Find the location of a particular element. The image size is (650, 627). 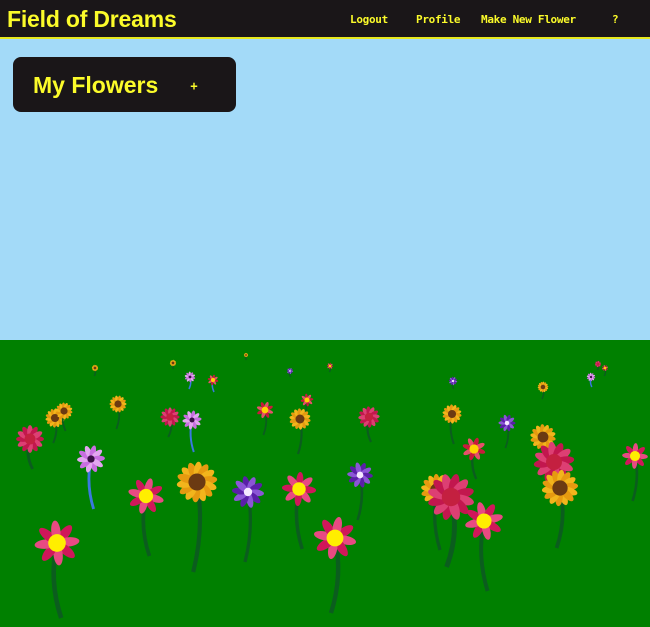

add-flower-button: + is located at coordinates (194, 86).